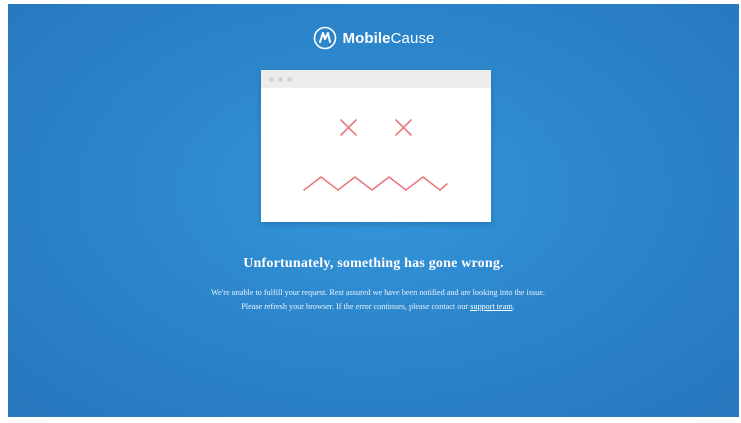  I want to click on right-eye-x-icon, so click(403, 127).